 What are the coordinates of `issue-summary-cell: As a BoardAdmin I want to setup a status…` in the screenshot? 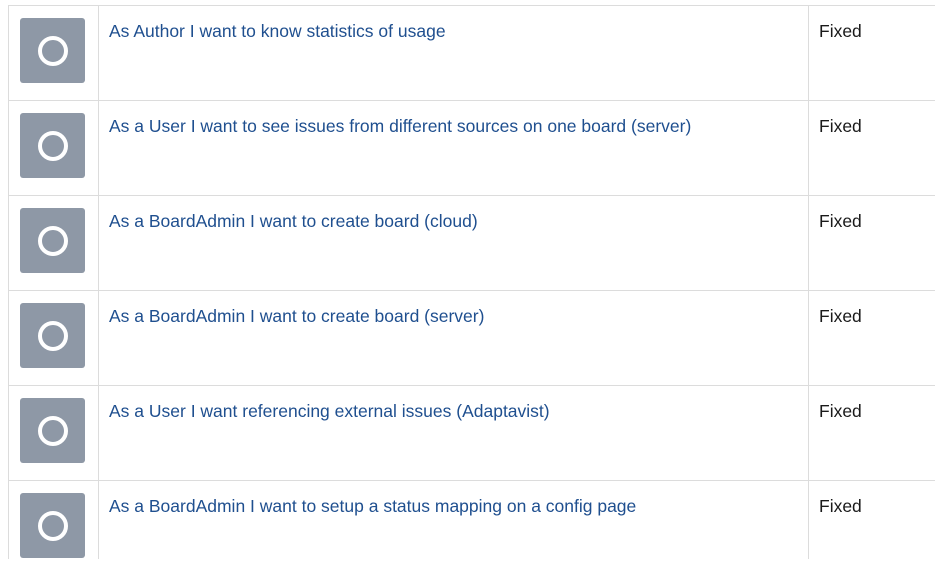 It's located at (453, 519).